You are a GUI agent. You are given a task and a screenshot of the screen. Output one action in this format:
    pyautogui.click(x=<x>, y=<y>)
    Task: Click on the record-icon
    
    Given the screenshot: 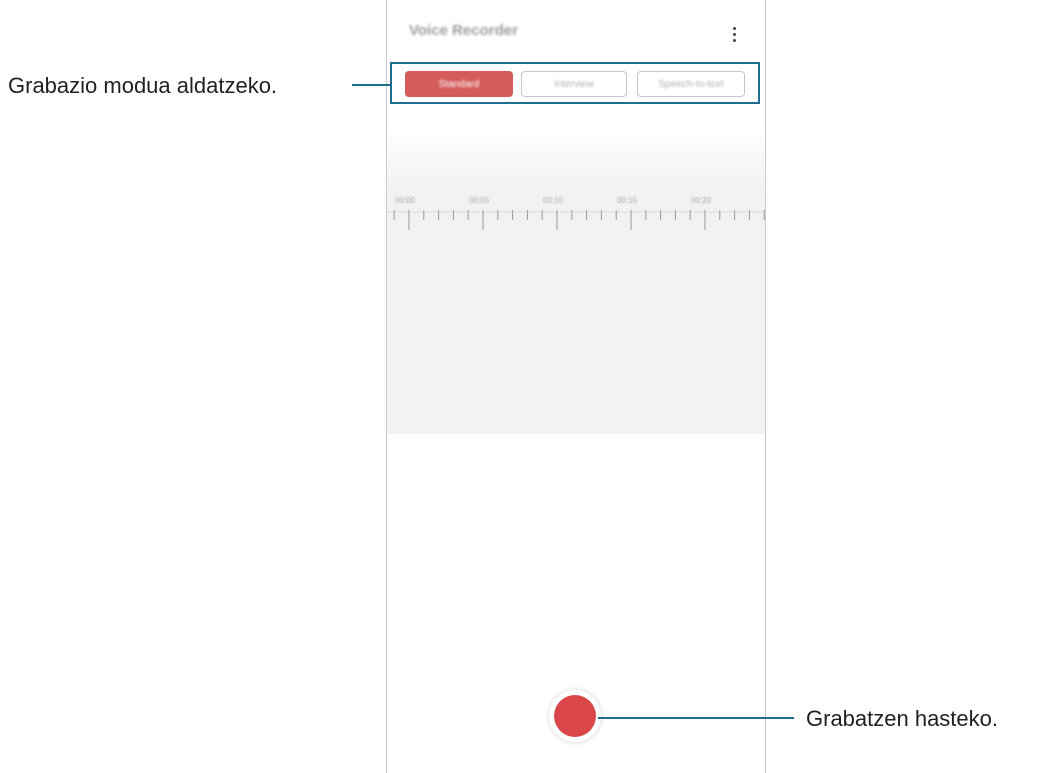 What is the action you would take?
    pyautogui.click(x=575, y=716)
    